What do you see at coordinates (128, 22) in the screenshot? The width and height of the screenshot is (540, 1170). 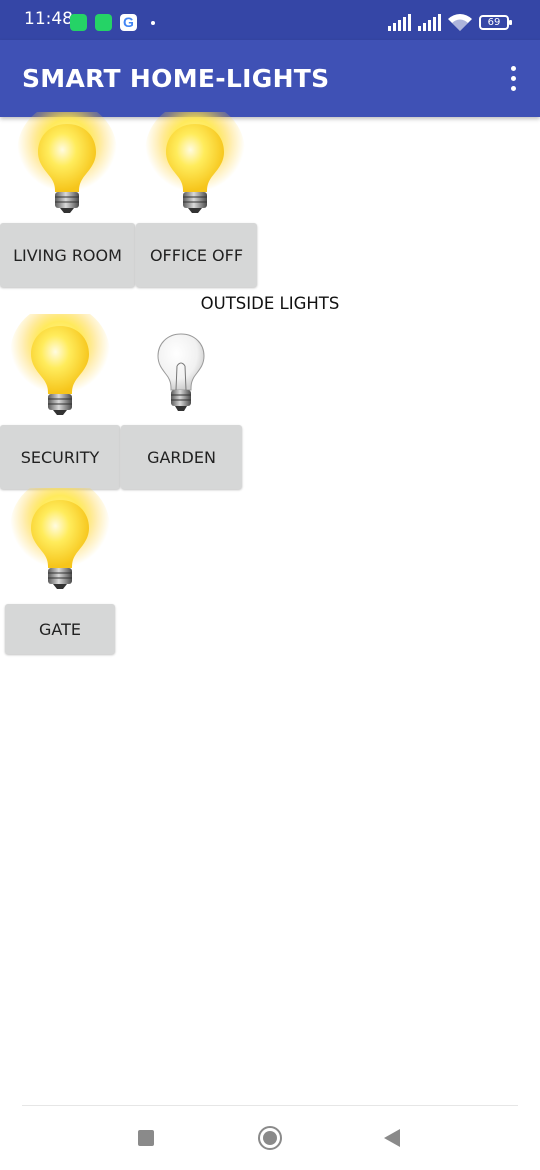 I see `google-icon: G` at bounding box center [128, 22].